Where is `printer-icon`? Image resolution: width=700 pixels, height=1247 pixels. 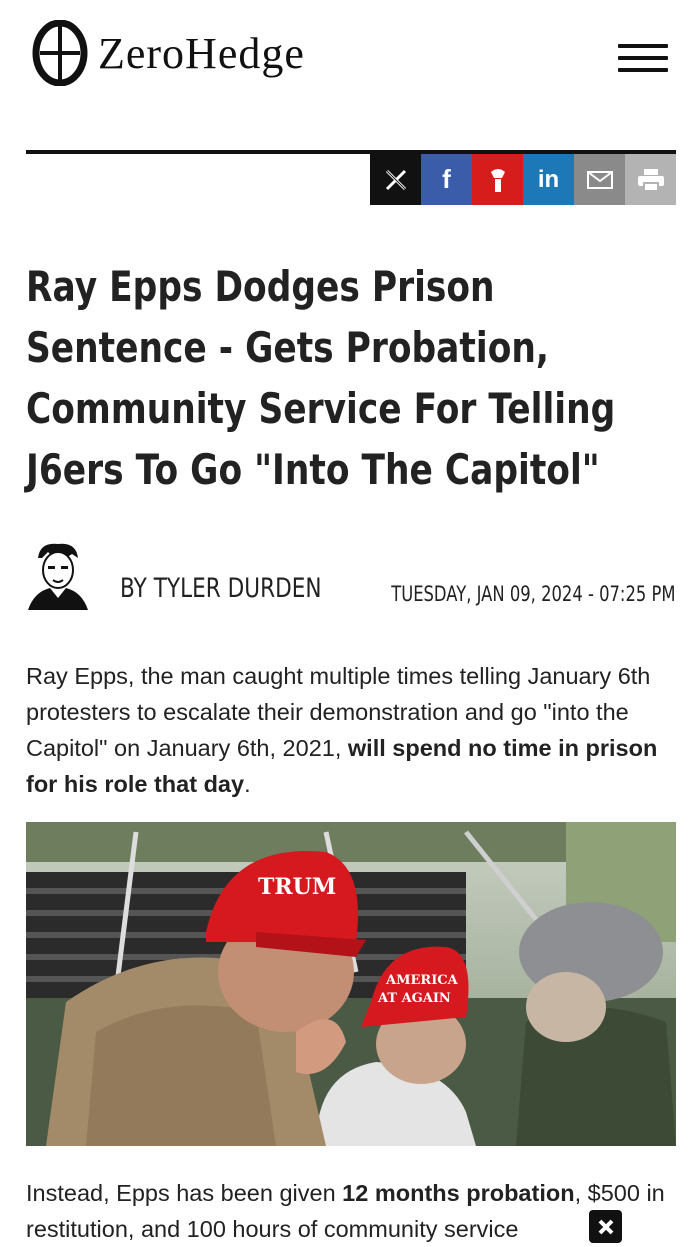 printer-icon is located at coordinates (650, 180).